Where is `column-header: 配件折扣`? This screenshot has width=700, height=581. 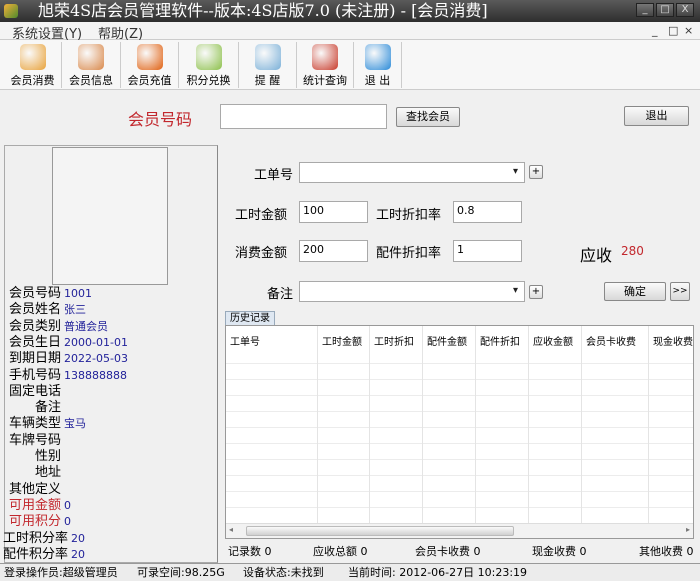
column-header: 配件折扣 is located at coordinates (500, 340).